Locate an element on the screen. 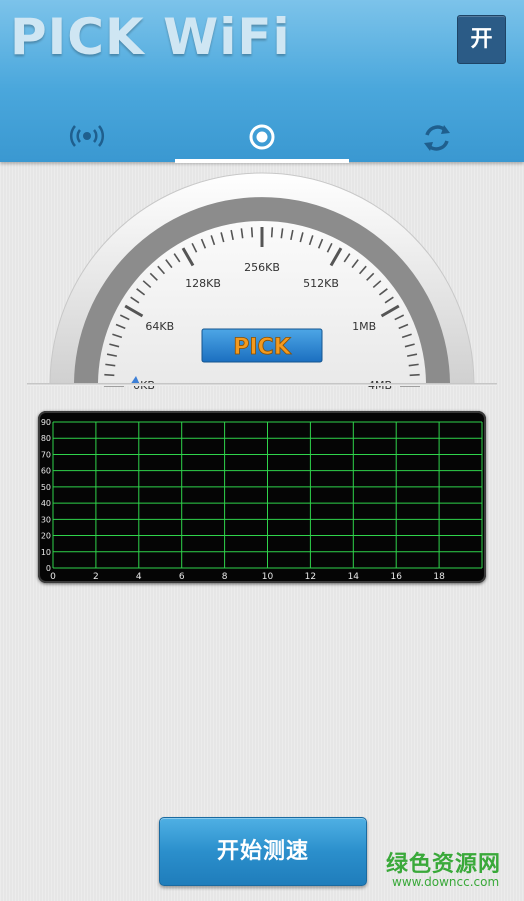 The image size is (524, 901). graph-y-tick-label: 80 is located at coordinates (46, 438).